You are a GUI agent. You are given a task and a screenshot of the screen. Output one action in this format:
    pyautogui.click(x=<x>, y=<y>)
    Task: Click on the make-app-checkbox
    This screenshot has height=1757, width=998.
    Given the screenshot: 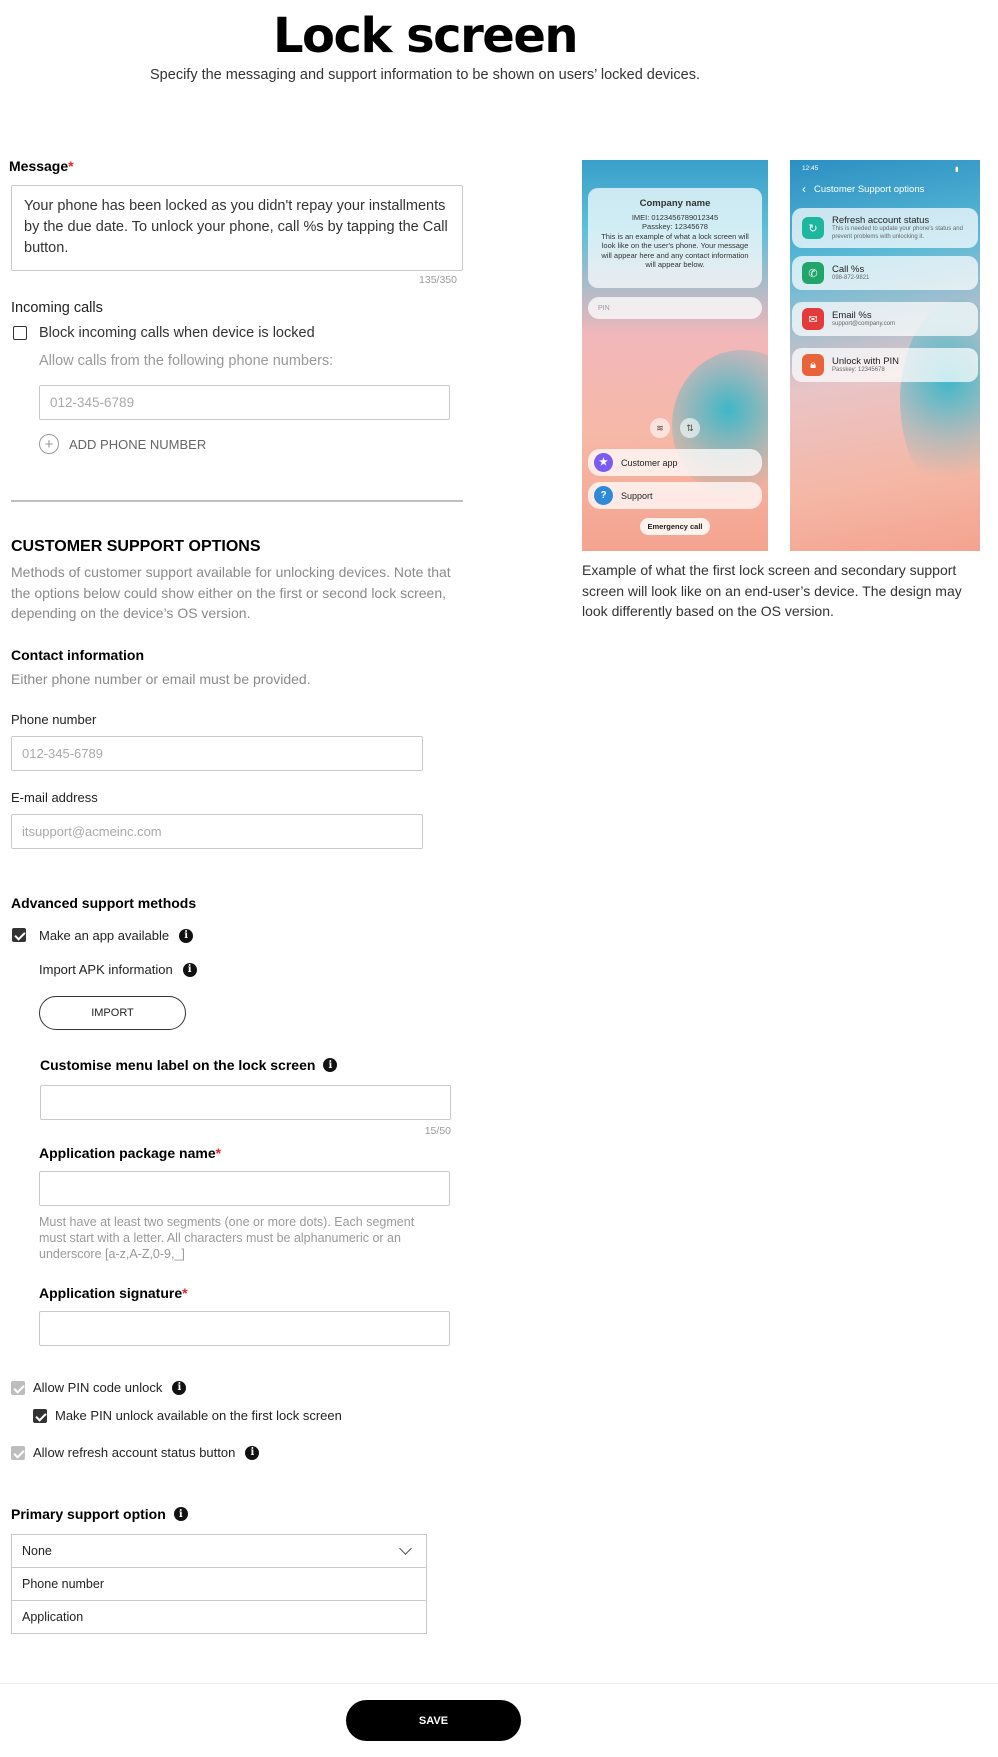 What is the action you would take?
    pyautogui.click(x=19, y=935)
    